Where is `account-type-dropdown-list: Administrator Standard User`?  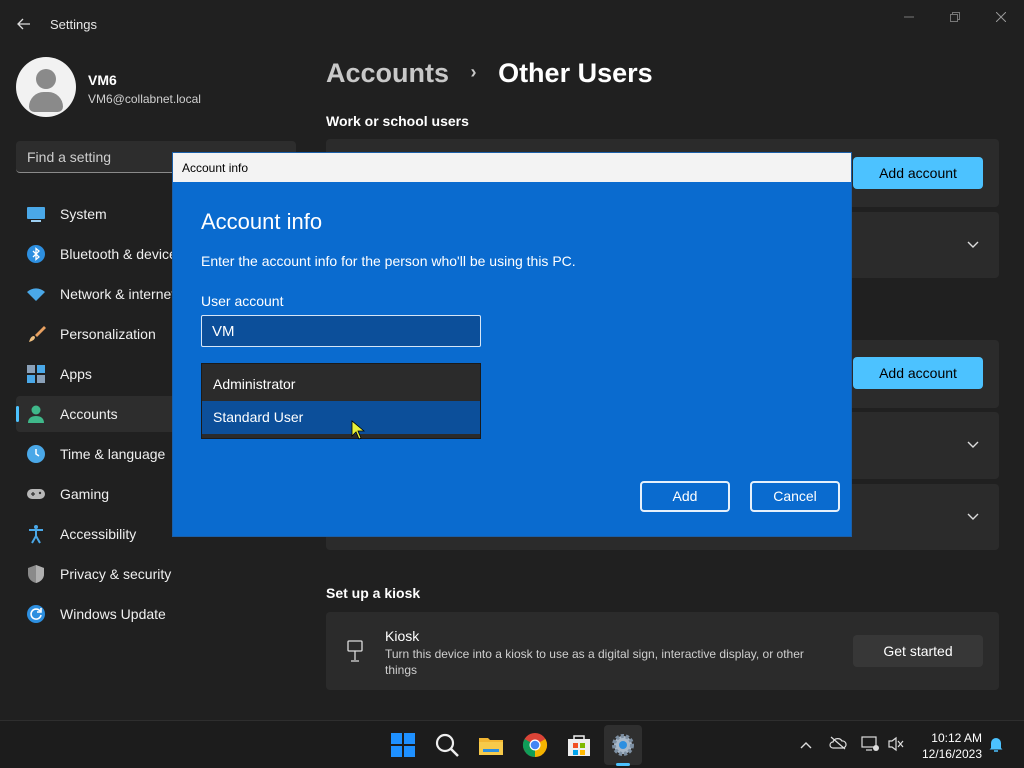 account-type-dropdown-list: Administrator Standard User is located at coordinates (341, 401).